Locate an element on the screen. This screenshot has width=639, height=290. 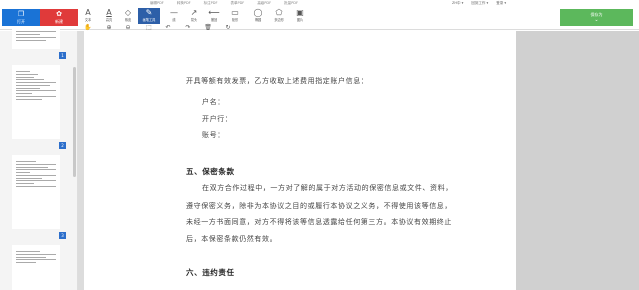
line-tool: — 线 is located at coordinates (174, 16).